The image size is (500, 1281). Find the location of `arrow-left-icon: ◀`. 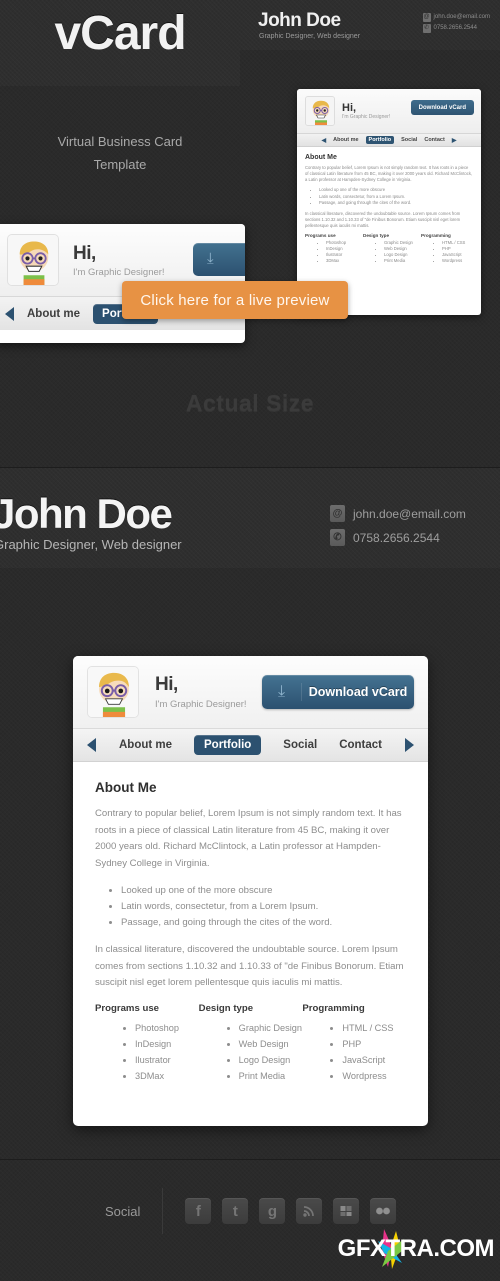

arrow-left-icon: ◀ is located at coordinates (324, 140).